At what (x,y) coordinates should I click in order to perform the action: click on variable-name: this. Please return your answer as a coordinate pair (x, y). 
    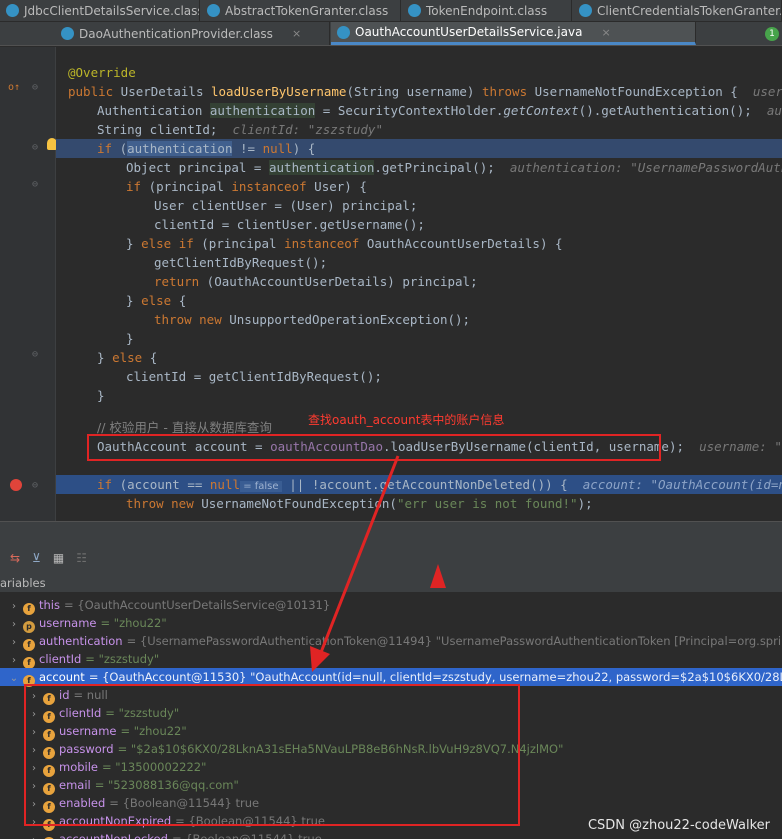
    Looking at the image, I should click on (49, 605).